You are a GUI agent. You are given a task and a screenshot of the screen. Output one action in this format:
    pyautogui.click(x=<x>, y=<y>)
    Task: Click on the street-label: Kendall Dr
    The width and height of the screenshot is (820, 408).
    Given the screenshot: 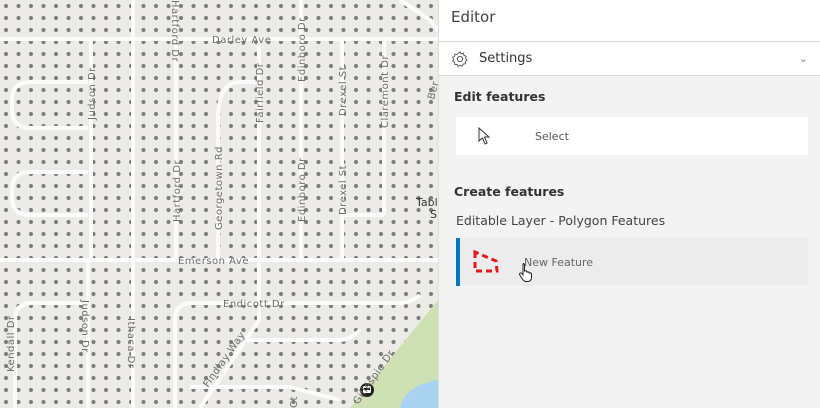 What is the action you would take?
    pyautogui.click(x=11, y=343)
    